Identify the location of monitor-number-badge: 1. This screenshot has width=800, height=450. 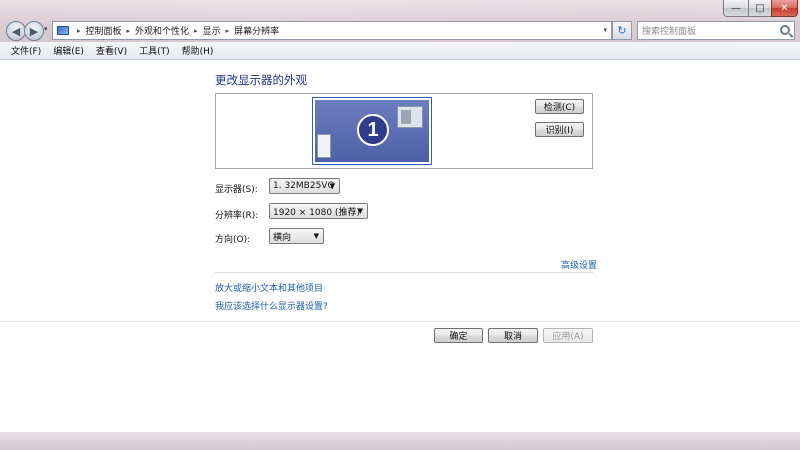
(373, 130).